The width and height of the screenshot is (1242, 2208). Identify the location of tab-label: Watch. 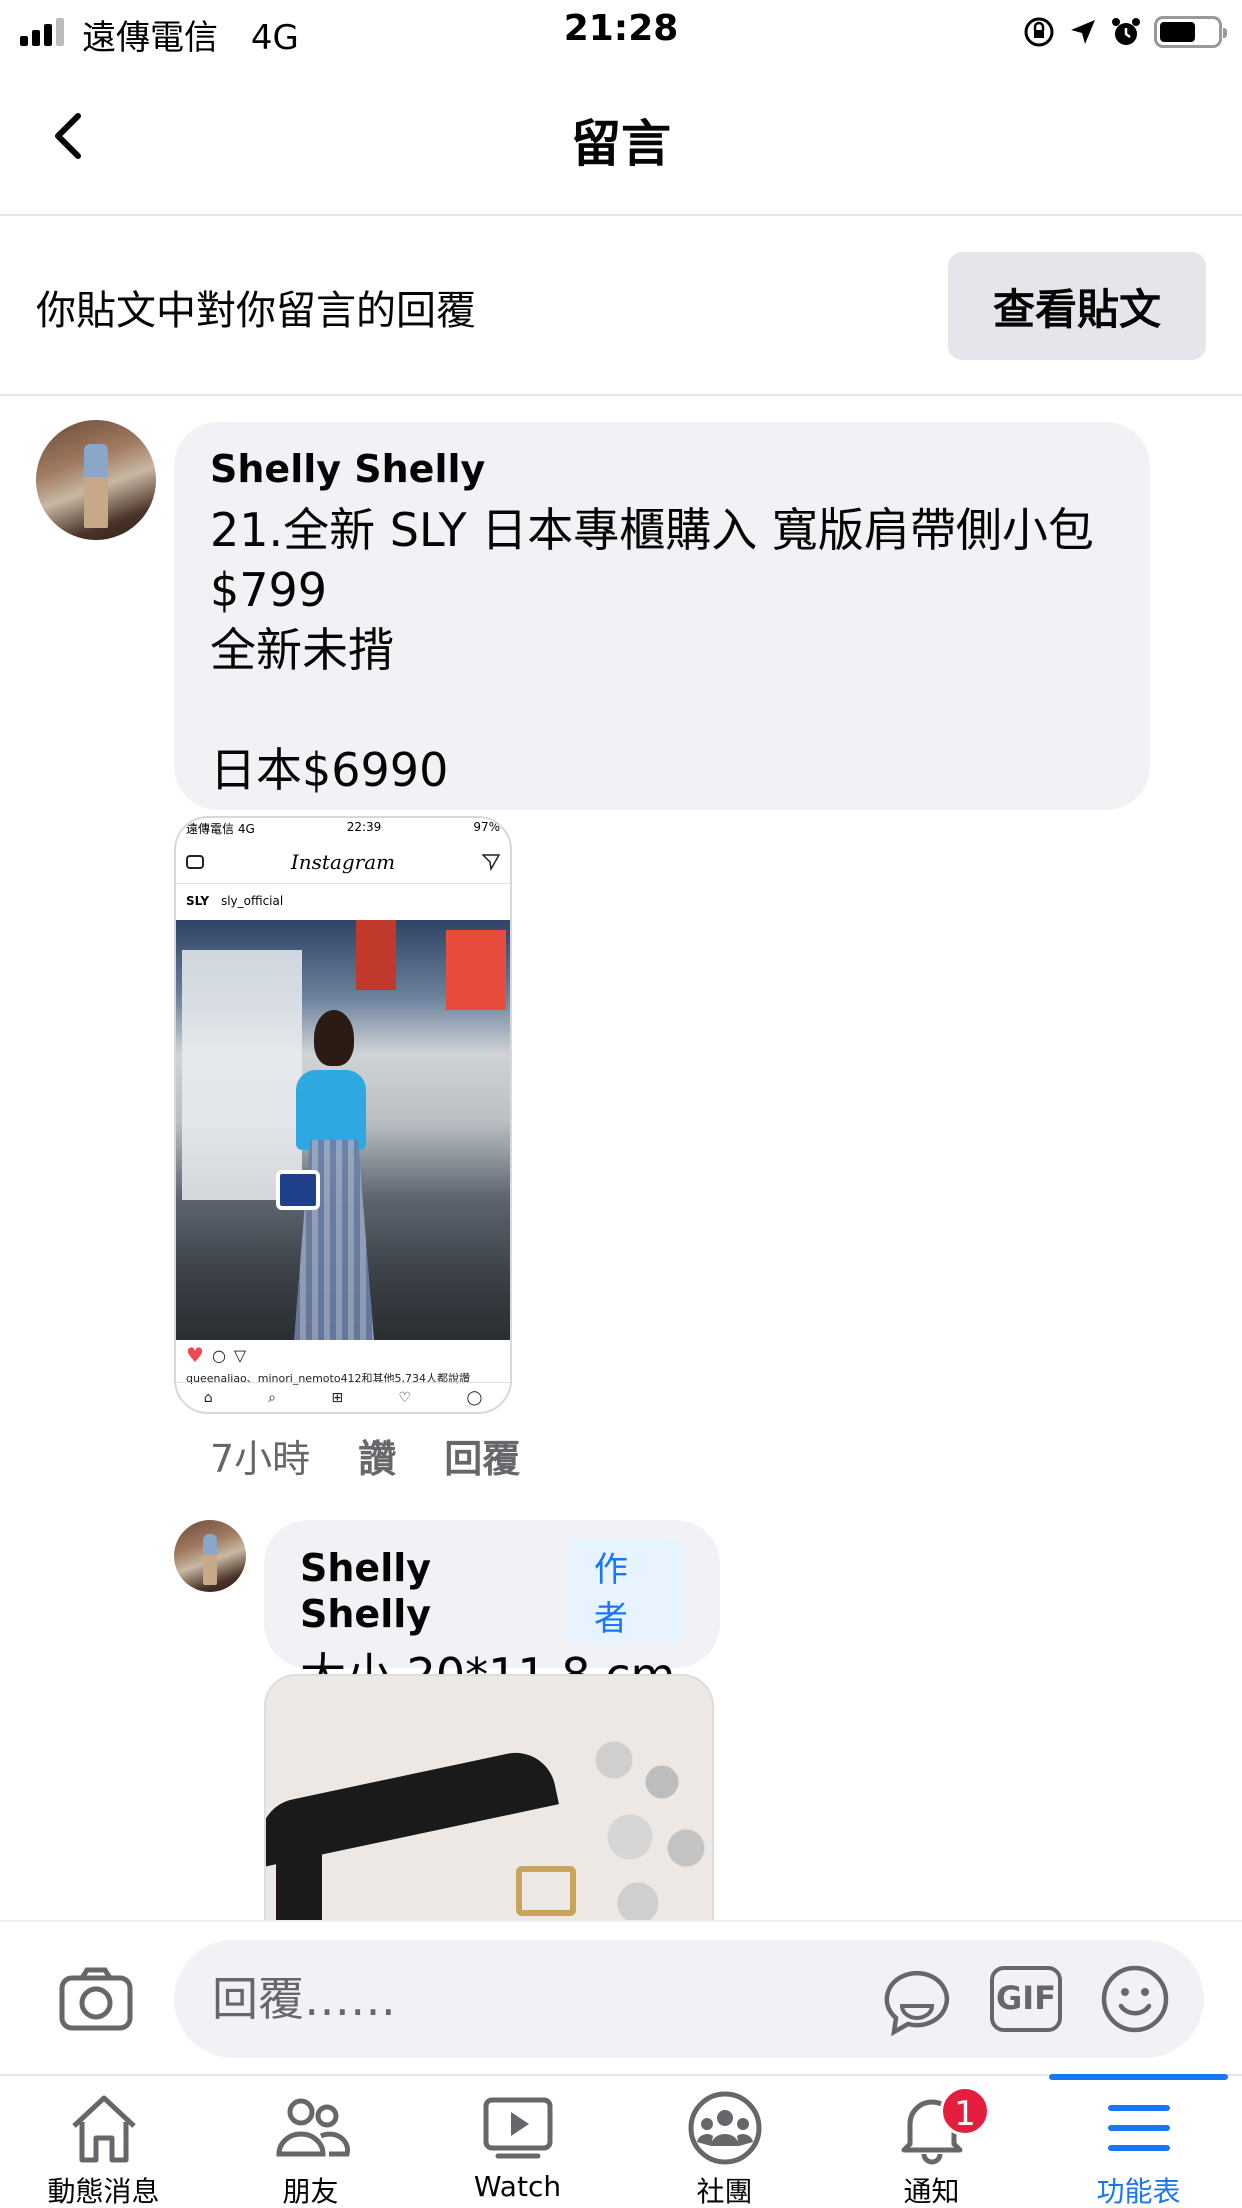
(517, 2186).